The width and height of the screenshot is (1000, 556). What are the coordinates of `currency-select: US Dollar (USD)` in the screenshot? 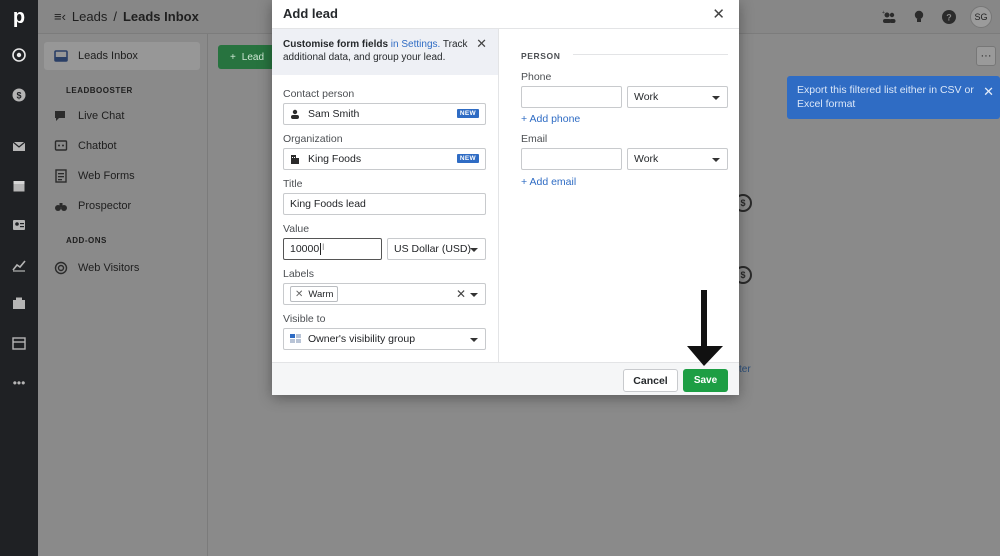 It's located at (436, 249).